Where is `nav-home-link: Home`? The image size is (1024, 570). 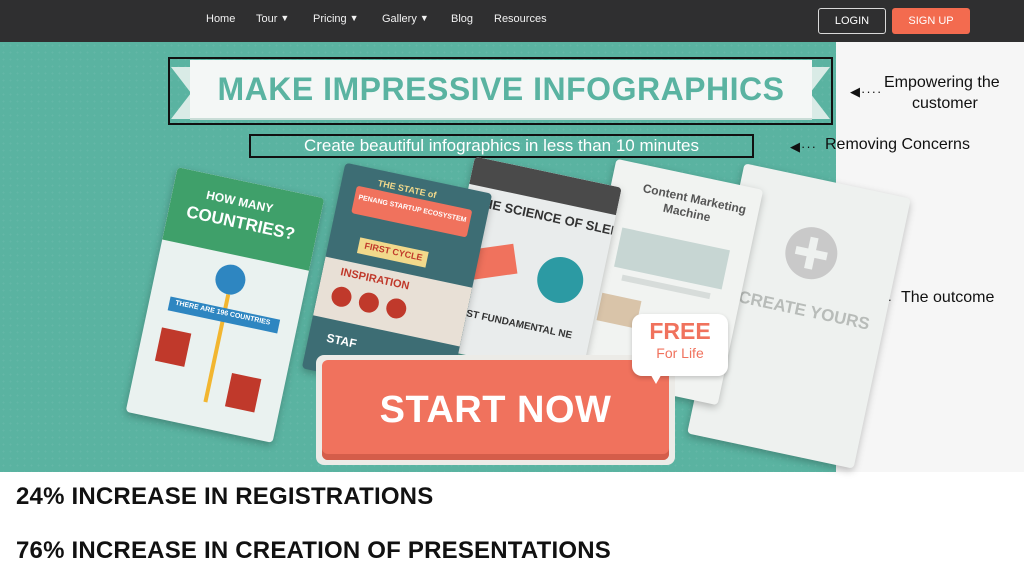
nav-home-link: Home is located at coordinates (220, 19).